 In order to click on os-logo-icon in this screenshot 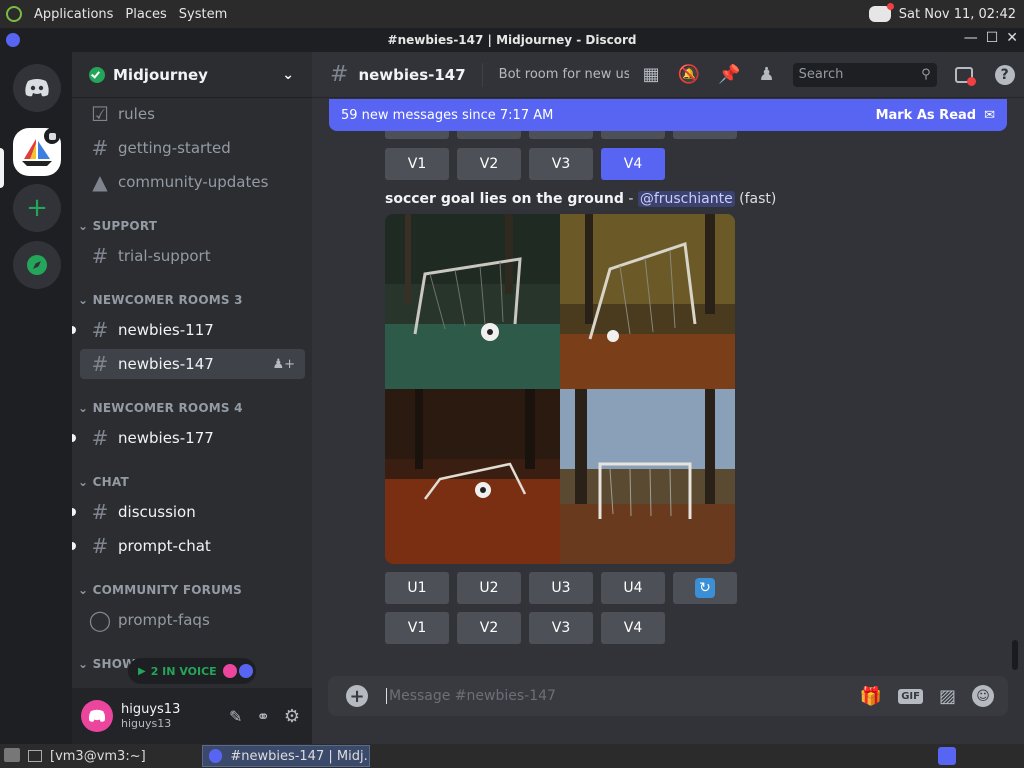, I will do `click(14, 14)`.